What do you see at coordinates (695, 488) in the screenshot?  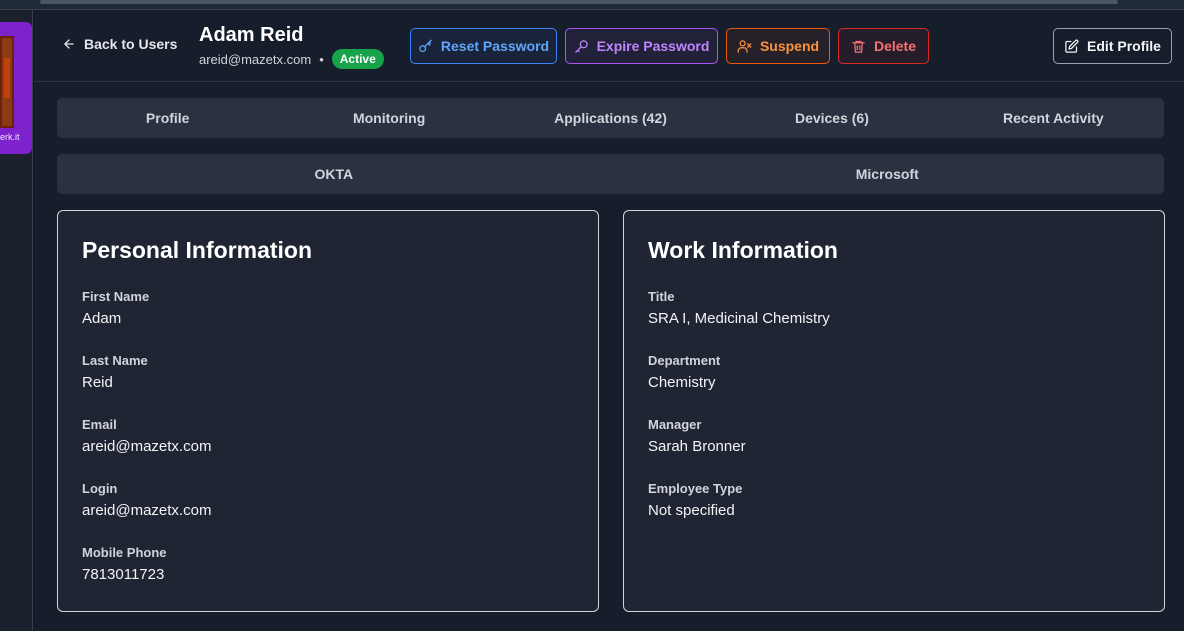 I see `field-label: Employee Type` at bounding box center [695, 488].